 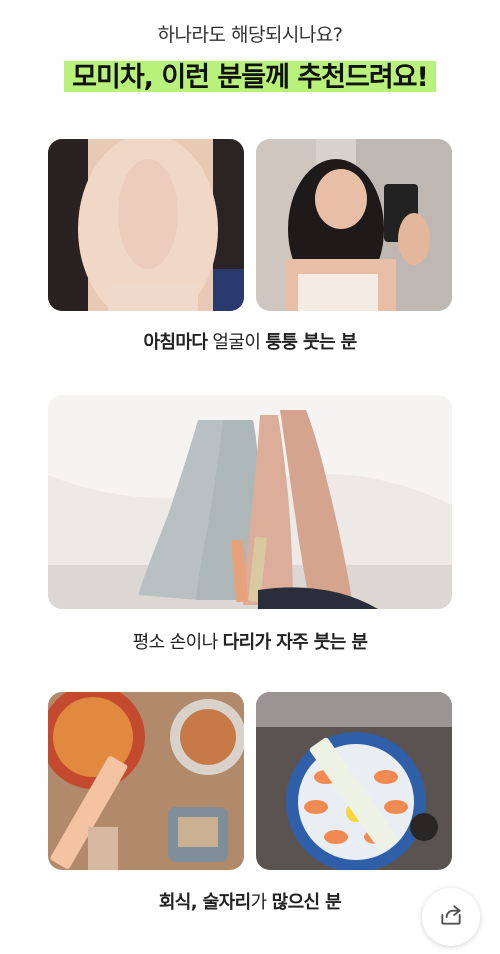 I want to click on caption-text-2a: 평소 손이나, so click(x=177, y=642).